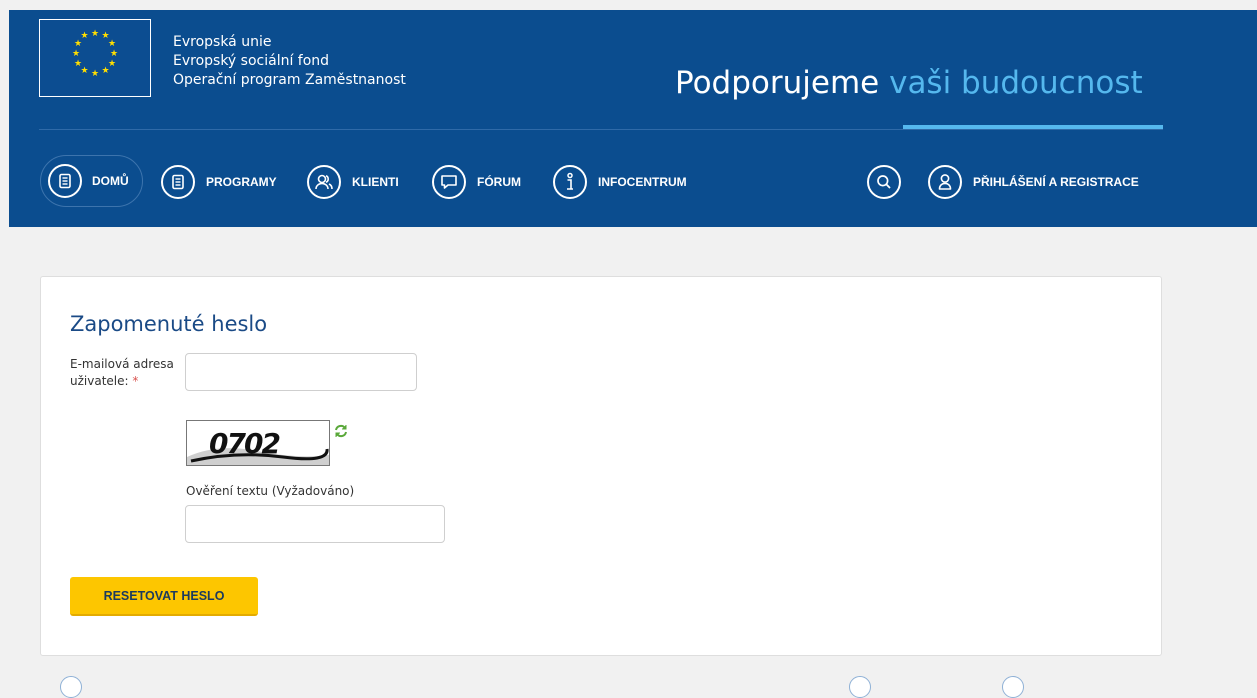 The width and height of the screenshot is (1257, 698). Describe the element at coordinates (301, 372) in the screenshot. I see `email-input` at that location.